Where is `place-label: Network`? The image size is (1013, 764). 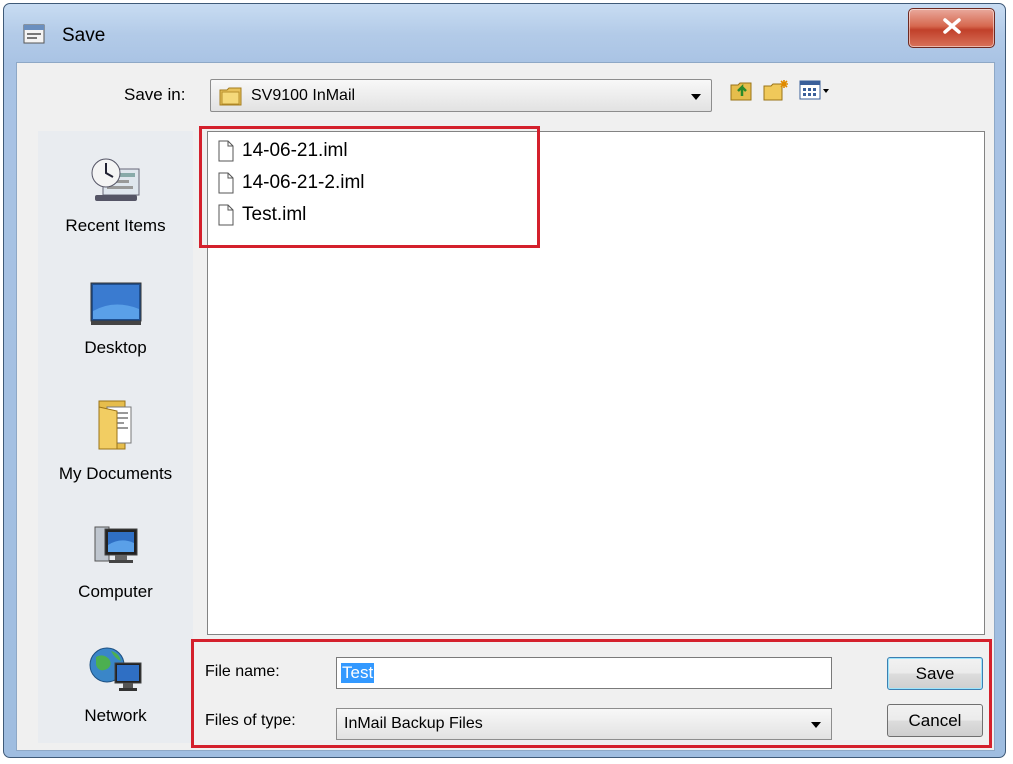 place-label: Network is located at coordinates (115, 715).